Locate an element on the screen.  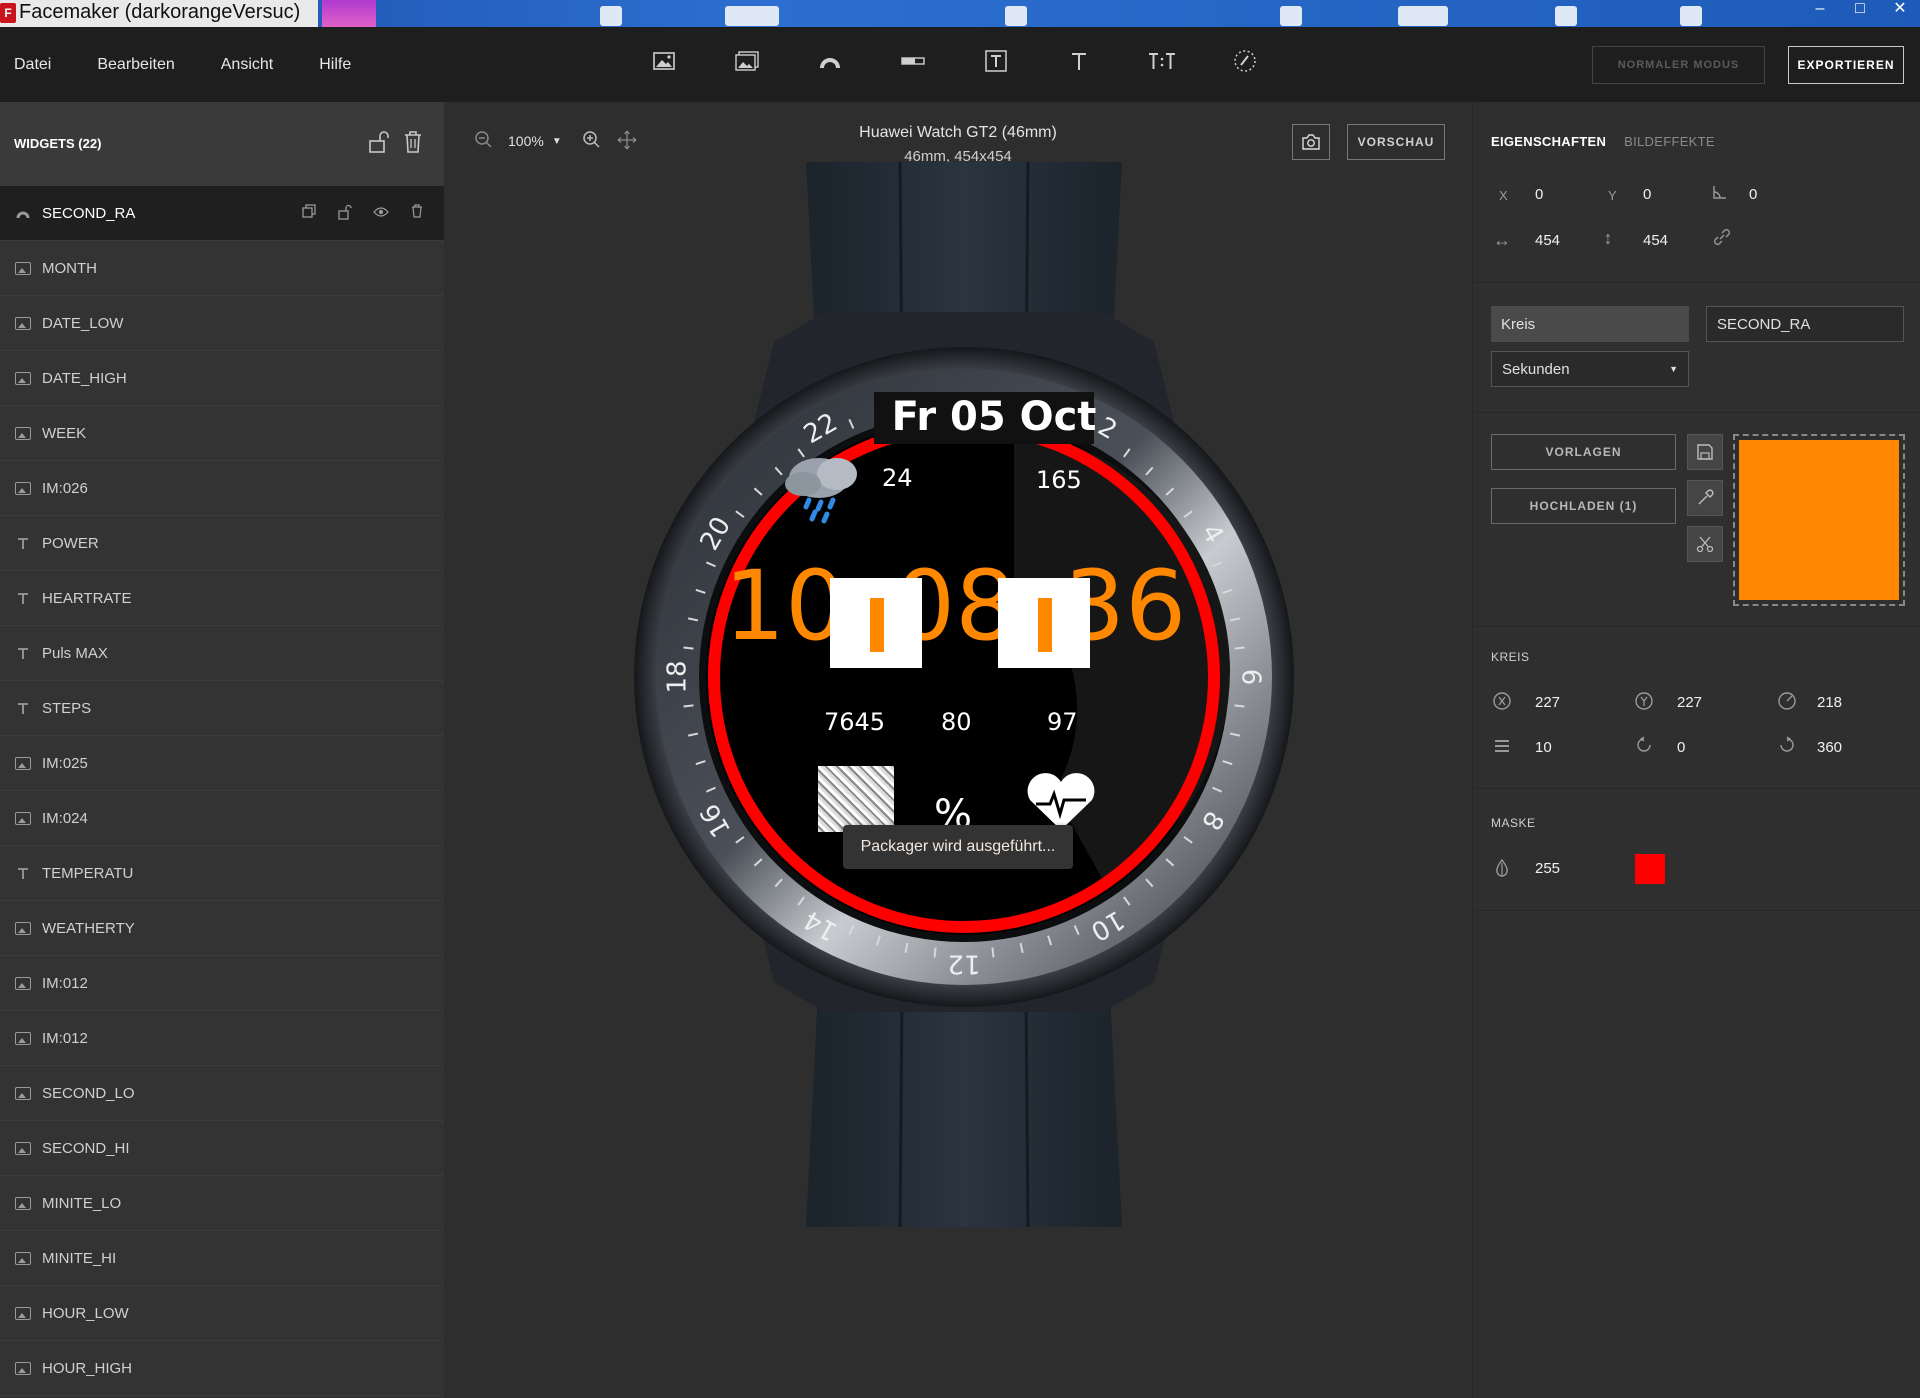
layer-item: TEMPERATU is located at coordinates (222, 873).